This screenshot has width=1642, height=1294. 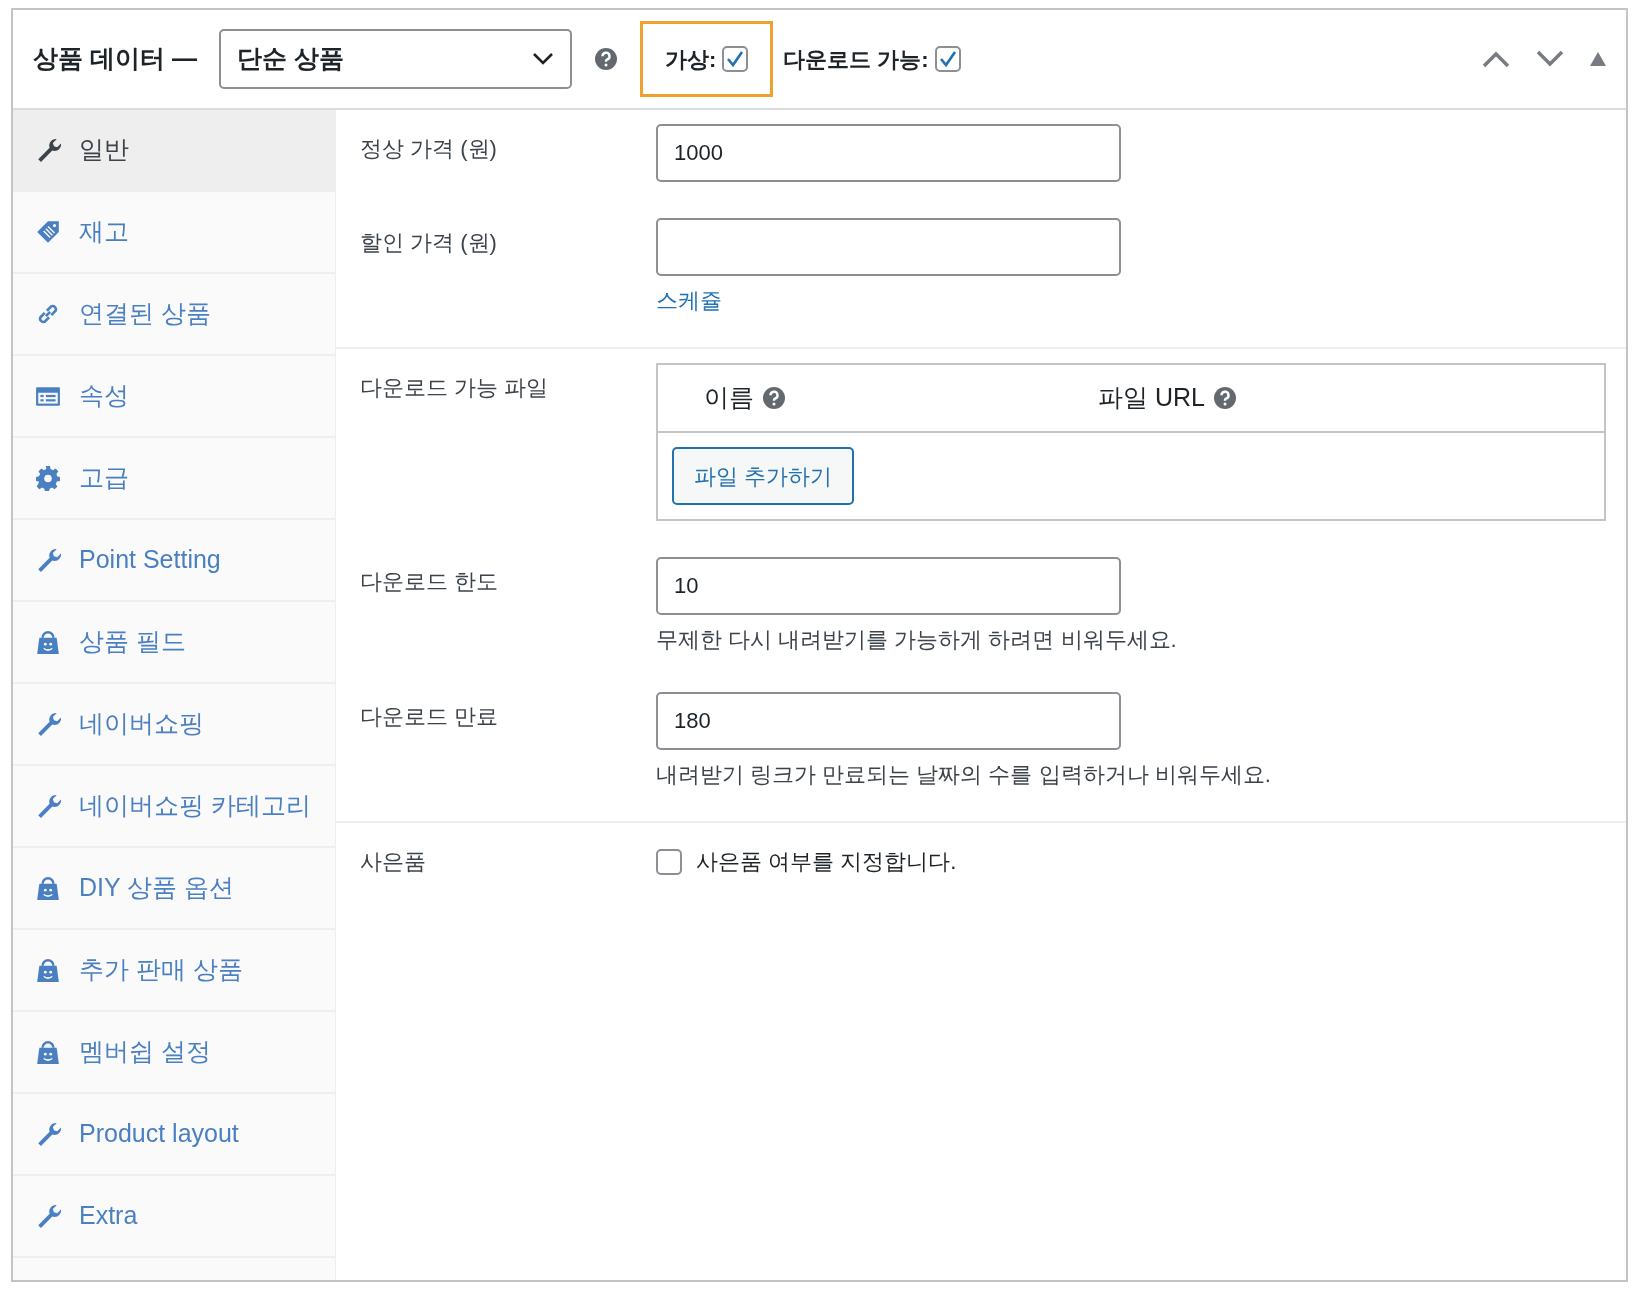 I want to click on hint-text: 내려받기 링크가 만료되는 날짜의 수를 입력하거나 비워두세요., so click(x=963, y=775).